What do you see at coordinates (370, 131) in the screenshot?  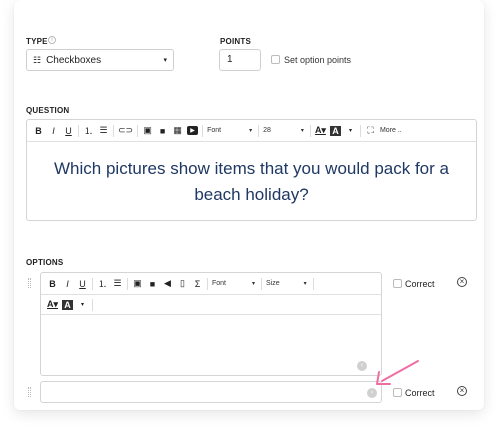 I see `fullscreen-icon: ⛶` at bounding box center [370, 131].